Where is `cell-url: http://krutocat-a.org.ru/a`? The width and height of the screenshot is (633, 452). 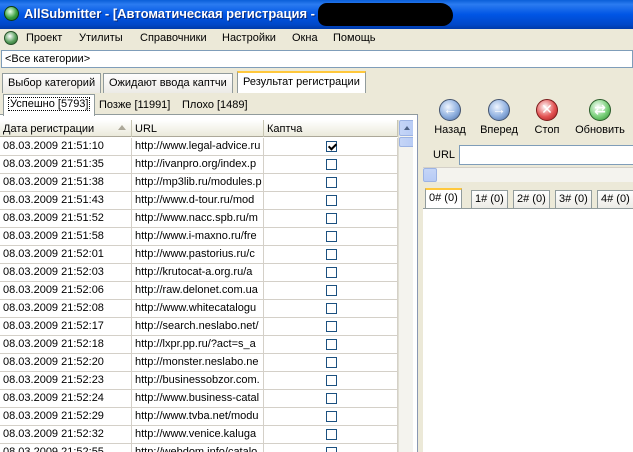
cell-url: http://krutocat-a.org.ru/a is located at coordinates (198, 273).